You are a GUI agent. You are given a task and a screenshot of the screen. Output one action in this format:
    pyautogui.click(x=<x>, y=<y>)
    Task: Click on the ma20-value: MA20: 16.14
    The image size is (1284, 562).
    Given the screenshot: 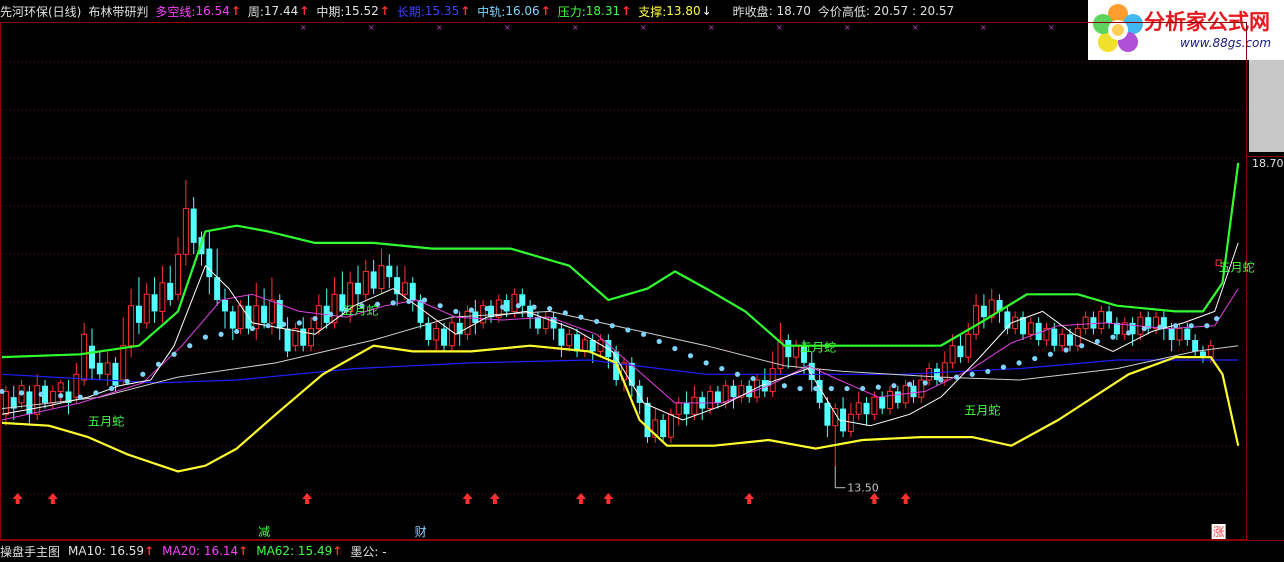 What is the action you would take?
    pyautogui.click(x=200, y=551)
    